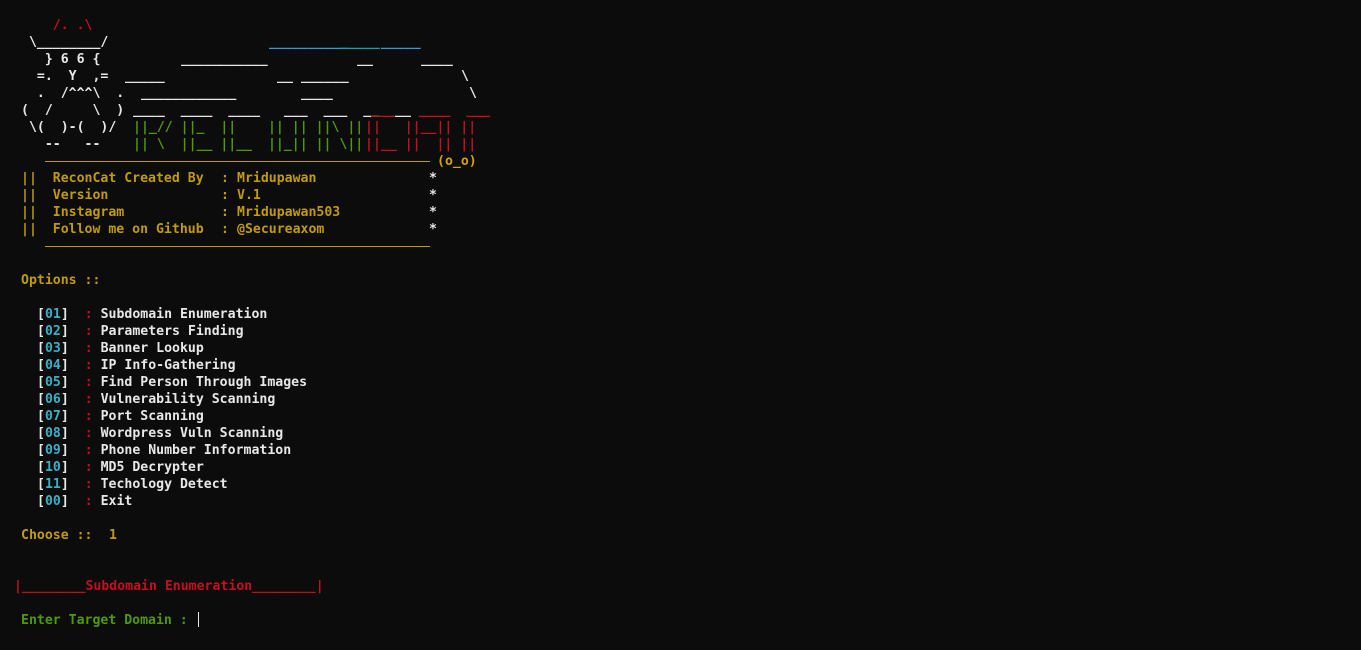  Describe the element at coordinates (289, 212) in the screenshot. I see `info-value: Mridupawan503` at that location.